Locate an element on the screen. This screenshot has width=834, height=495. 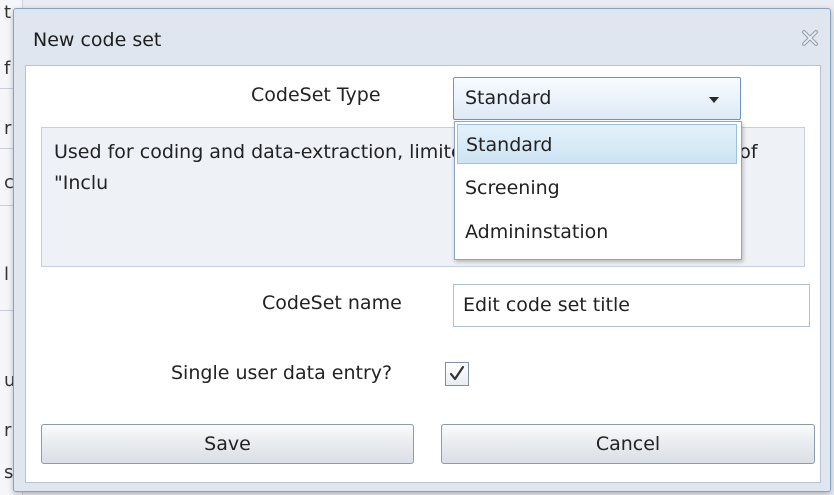
single-user-label: Single user data entry? is located at coordinates (282, 373).